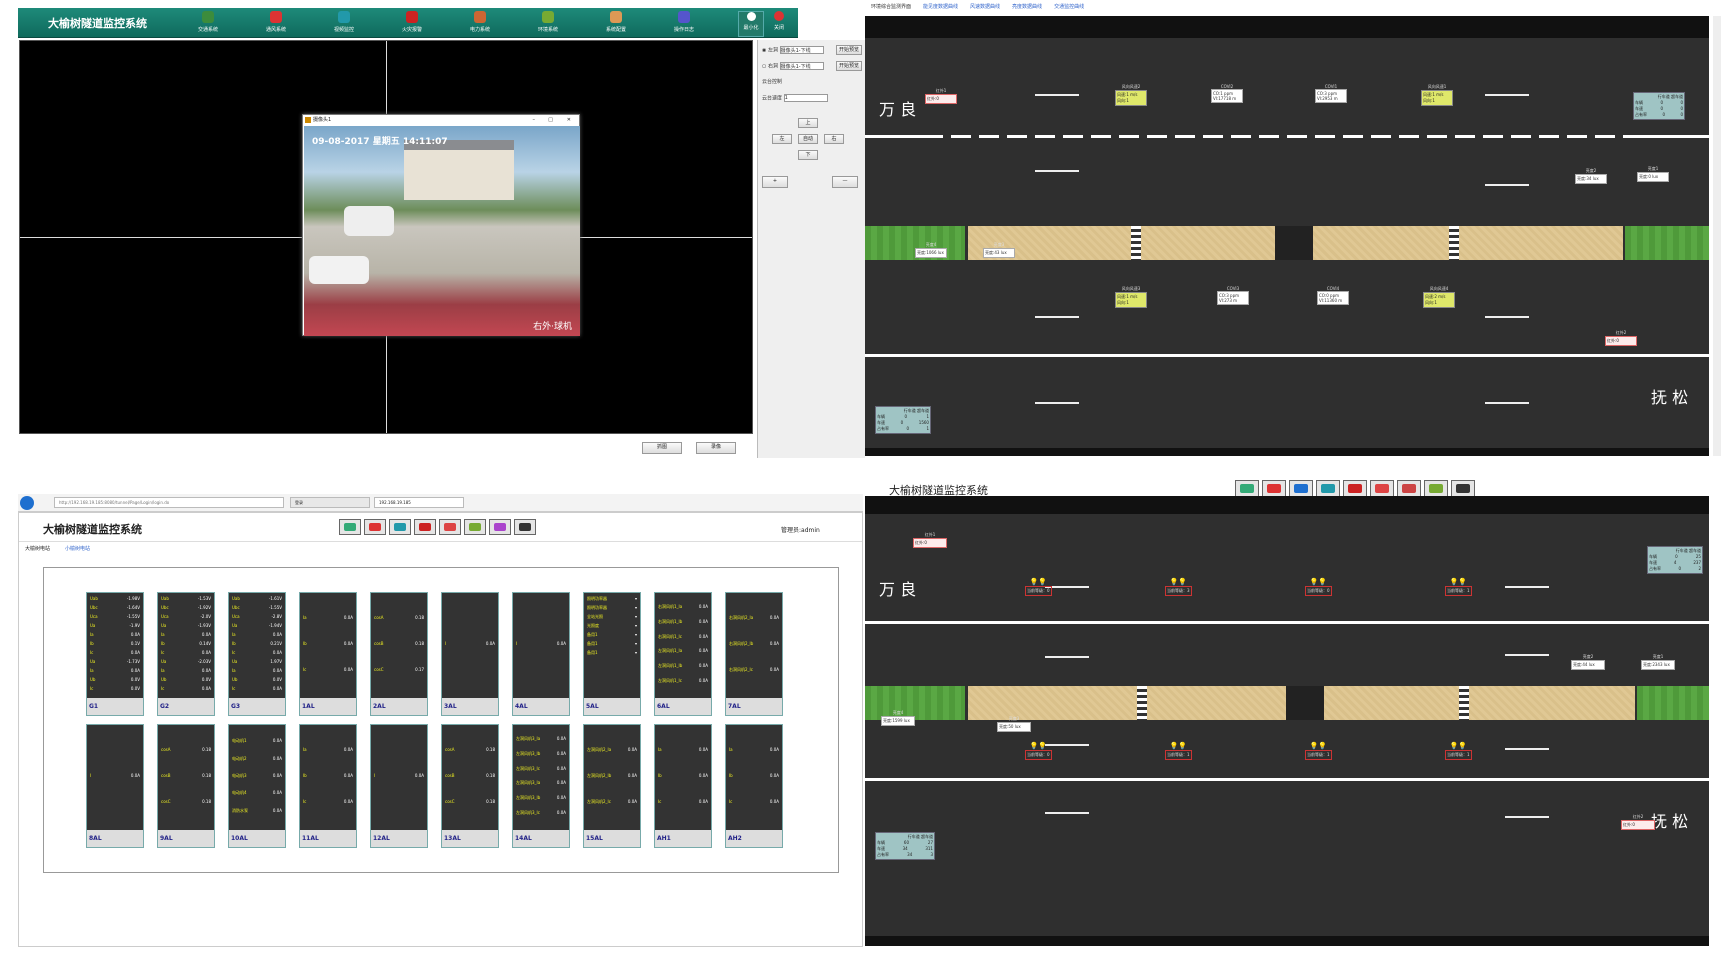 Image resolution: width=1726 pixels, height=953 pixels. I want to click on sensor-4: 风向风速1 风速:1 m/s 风向:1, so click(1437, 95).